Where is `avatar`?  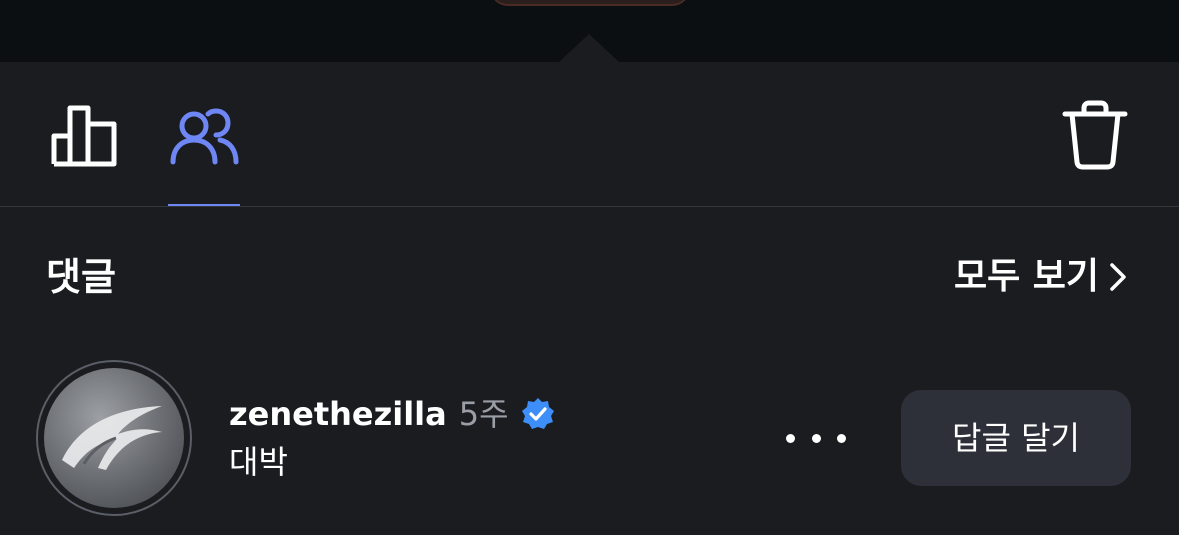
avatar is located at coordinates (114, 438).